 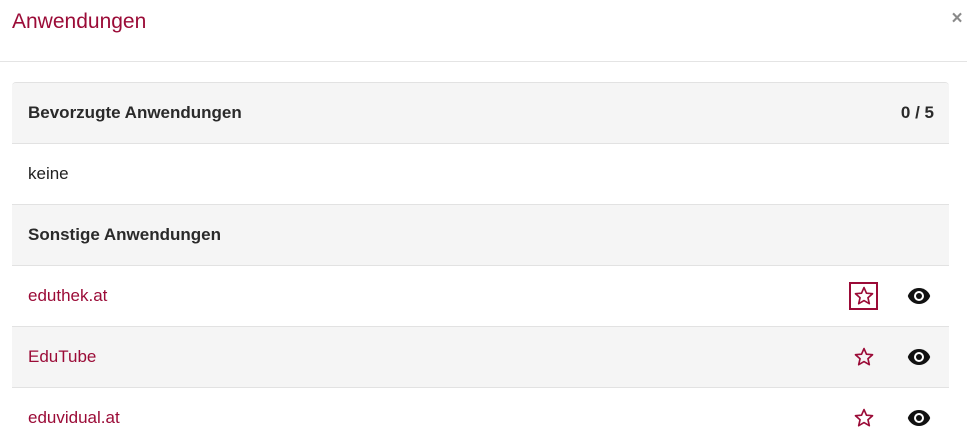 What do you see at coordinates (483, 31) in the screenshot?
I see `dialog-header: Anwendungen ×` at bounding box center [483, 31].